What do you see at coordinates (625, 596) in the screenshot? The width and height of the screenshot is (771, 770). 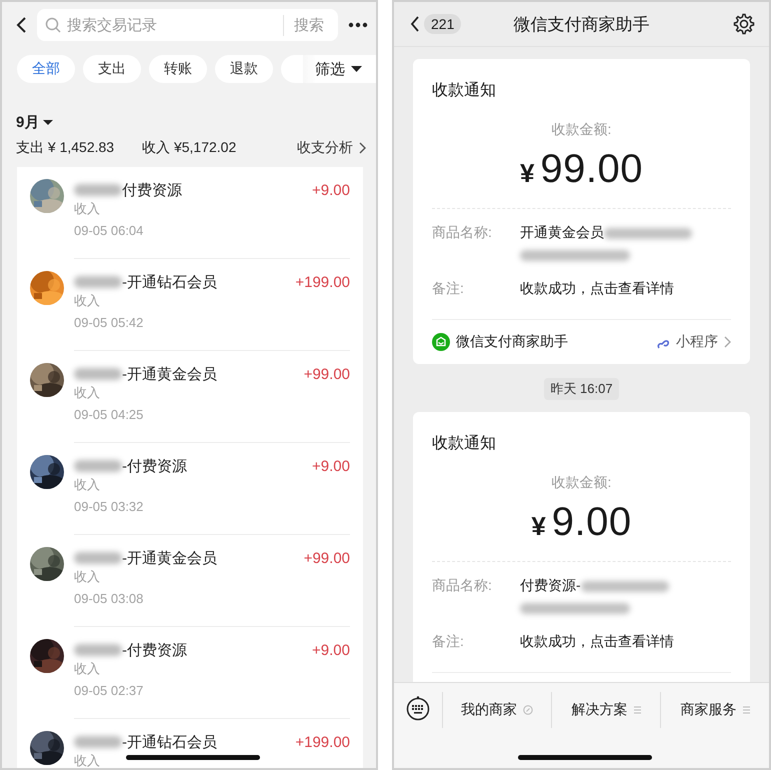 I see `field-value: 付费资源-` at bounding box center [625, 596].